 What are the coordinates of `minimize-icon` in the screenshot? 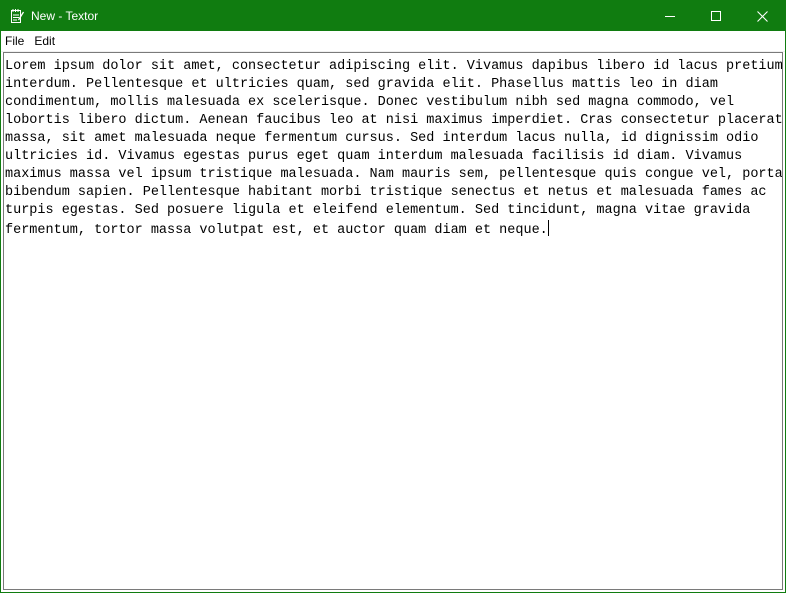 It's located at (670, 16).